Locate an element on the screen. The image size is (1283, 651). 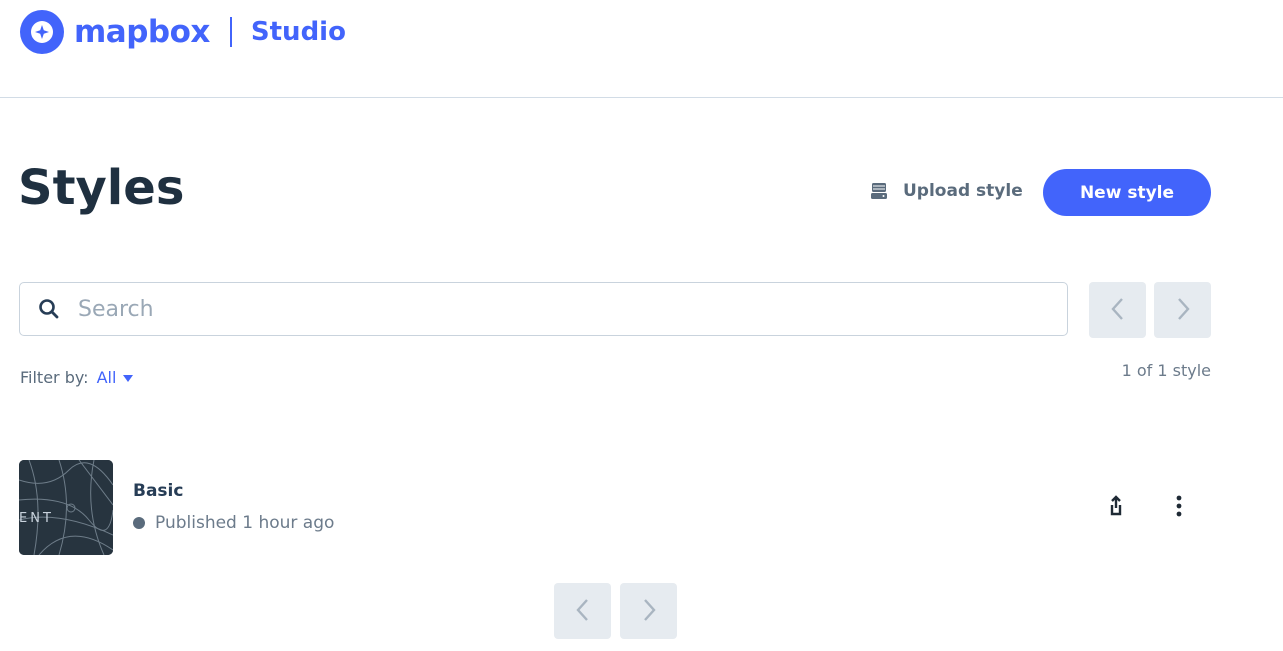
thumb-label: ENT is located at coordinates (36, 518).